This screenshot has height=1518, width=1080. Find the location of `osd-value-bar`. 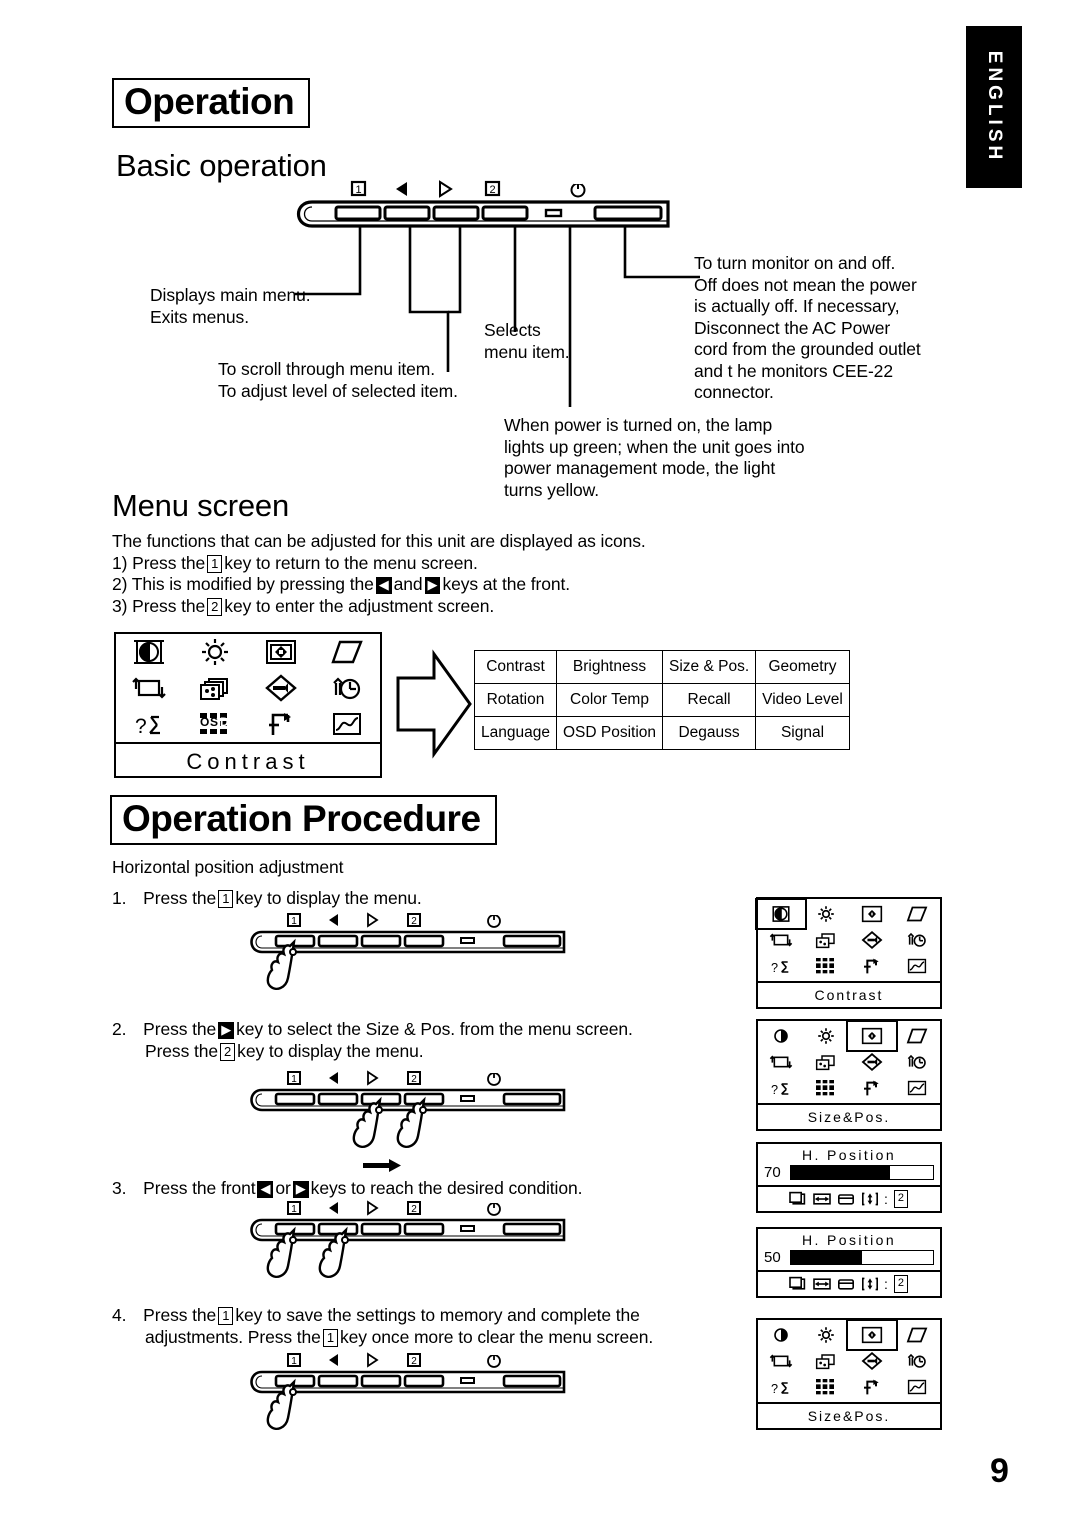

osd-value-bar is located at coordinates (862, 1257).